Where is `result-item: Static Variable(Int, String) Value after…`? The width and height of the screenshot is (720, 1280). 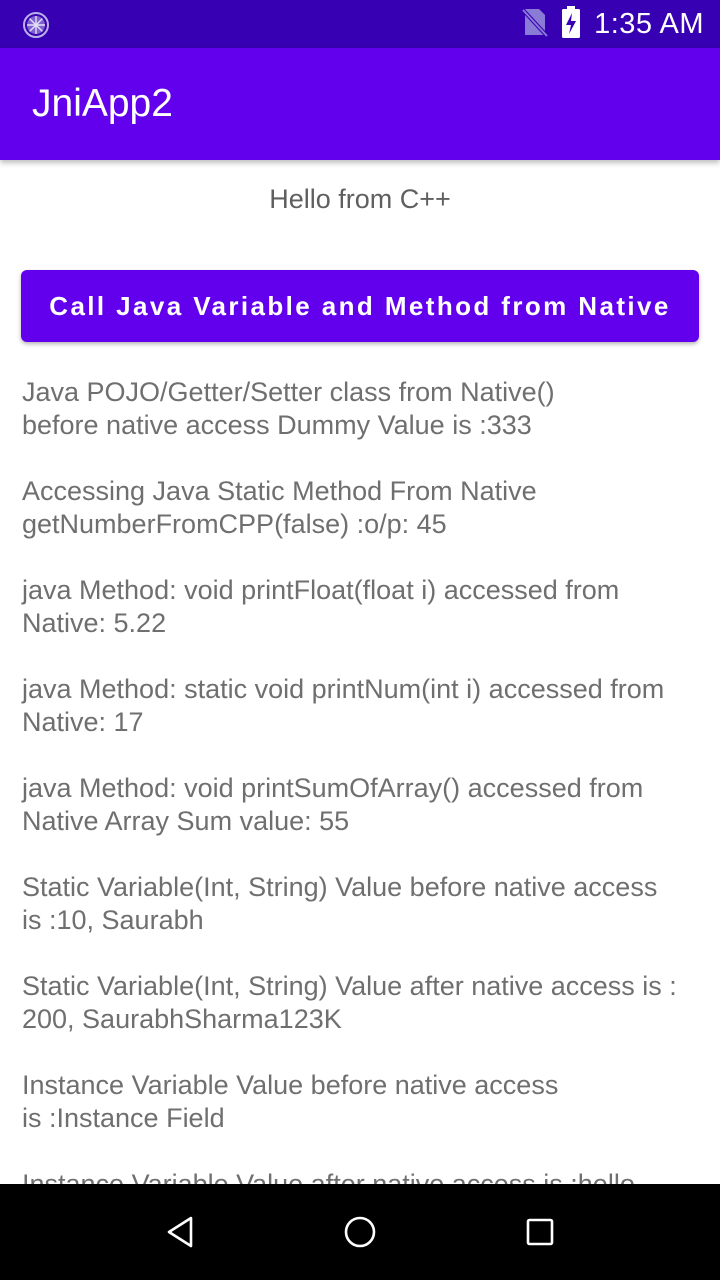
result-item: Static Variable(Int, String) Value after… is located at coordinates (349, 1002).